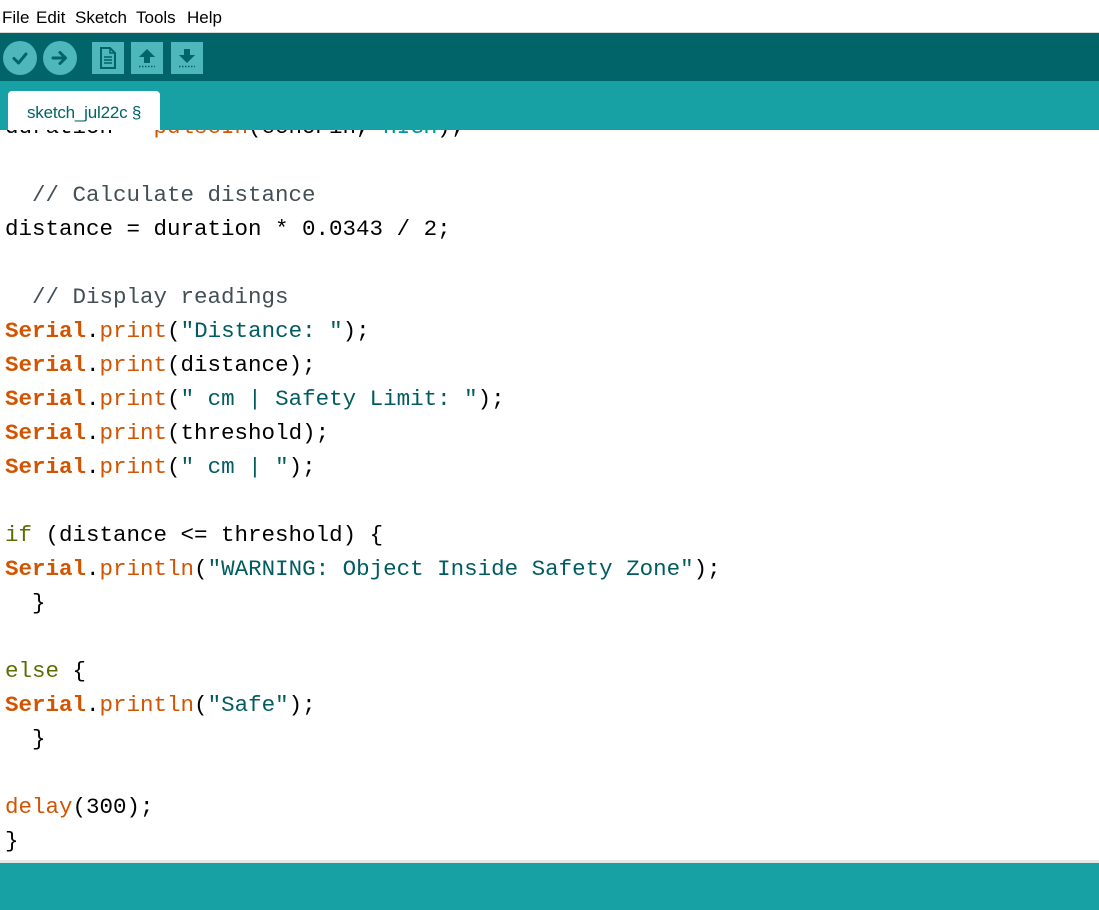 The width and height of the screenshot is (1099, 910). I want to click on arrow-down-icon, so click(187, 58).